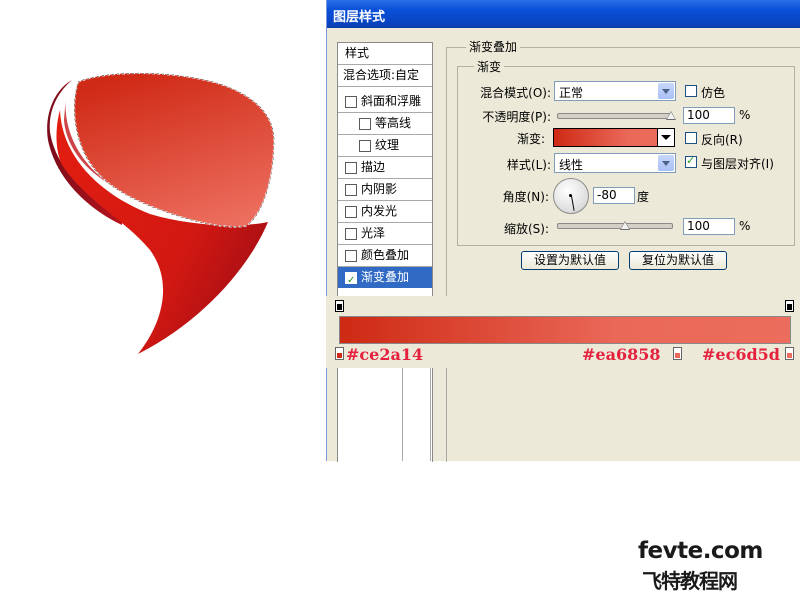  Describe the element at coordinates (373, 167) in the screenshot. I see `style-item-label: 描边` at that location.